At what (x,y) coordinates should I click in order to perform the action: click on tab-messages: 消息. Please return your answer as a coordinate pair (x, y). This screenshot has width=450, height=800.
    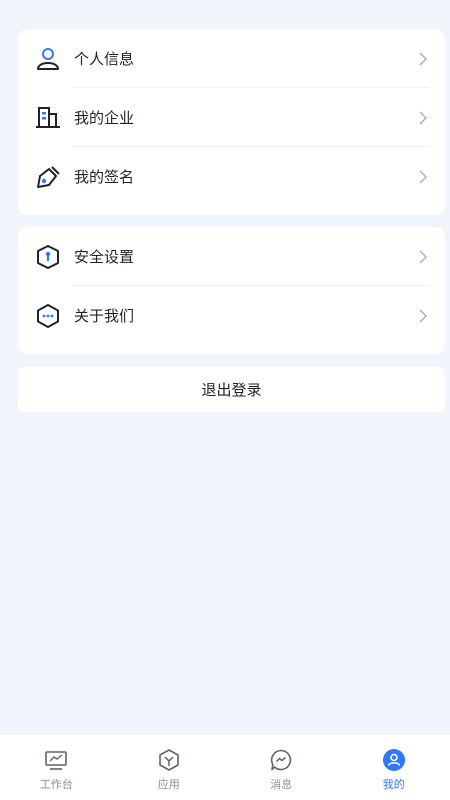
    Looking at the image, I should click on (281, 767).